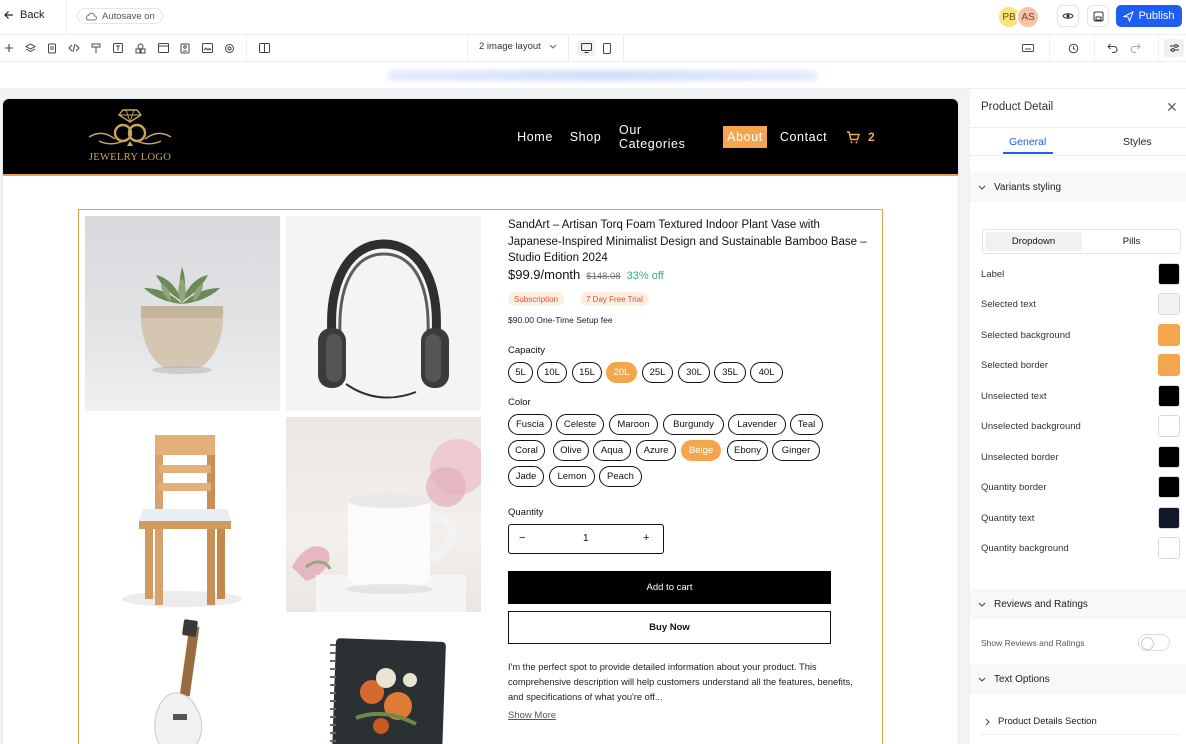  Describe the element at coordinates (572, 476) in the screenshot. I see `color-option: Lemon` at that location.